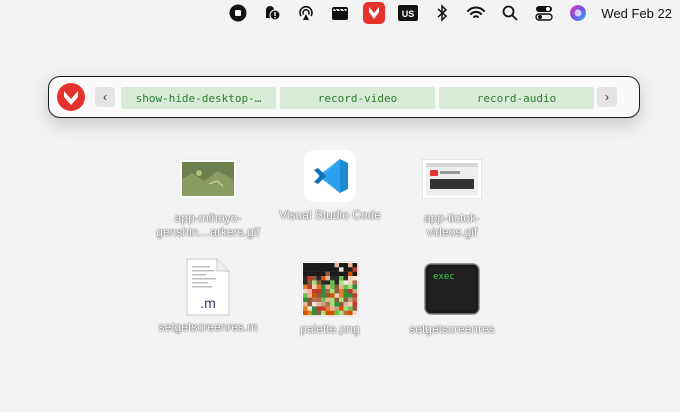 Image resolution: width=680 pixels, height=412 pixels. What do you see at coordinates (306, 13) in the screenshot?
I see `airdrop-icon` at bounding box center [306, 13].